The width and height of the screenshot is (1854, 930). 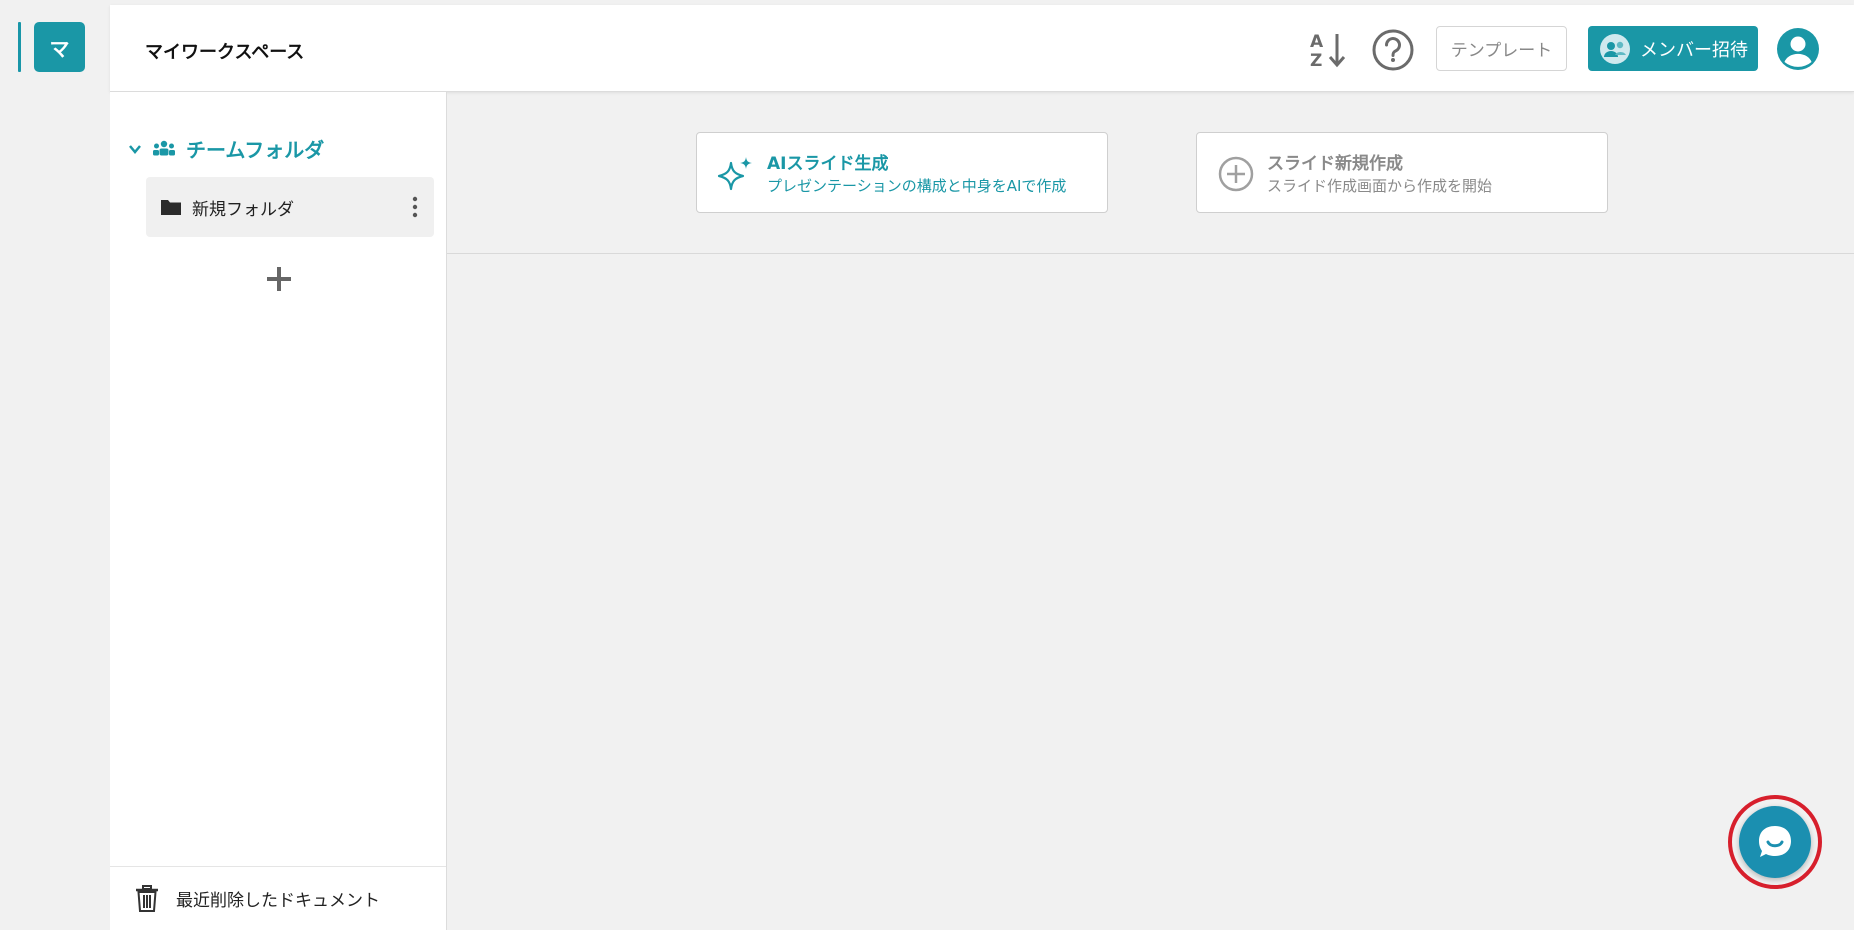 I want to click on new-card-title: スライド新規作成, so click(x=1335, y=164).